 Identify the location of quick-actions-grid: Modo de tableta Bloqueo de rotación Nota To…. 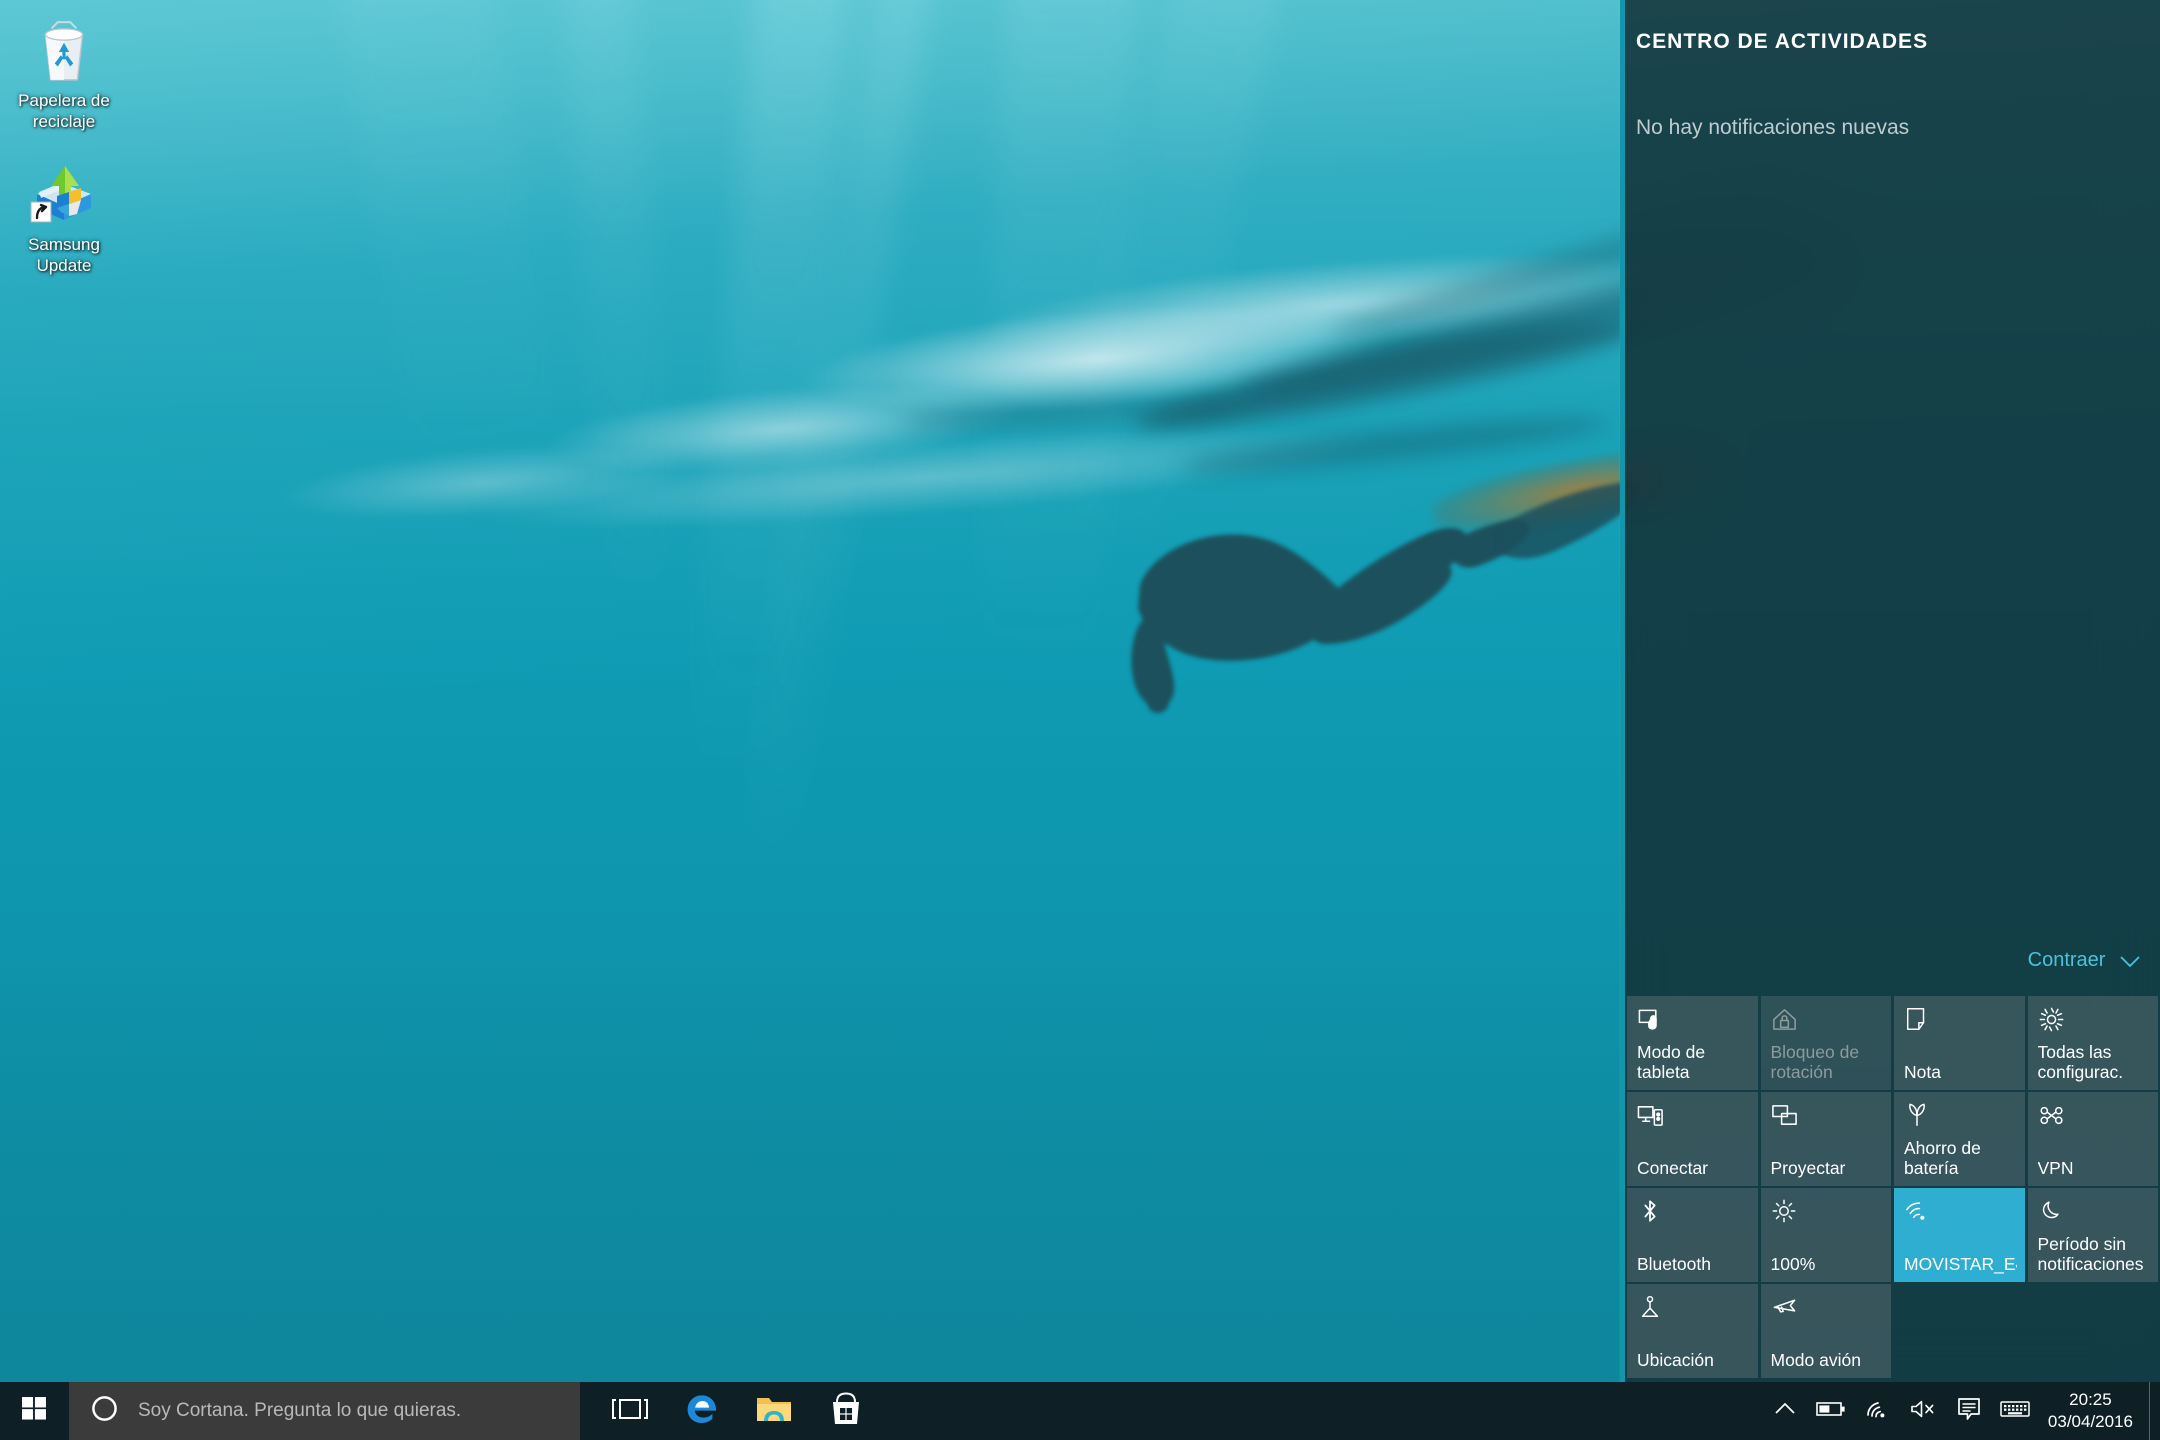
(1890, 1189).